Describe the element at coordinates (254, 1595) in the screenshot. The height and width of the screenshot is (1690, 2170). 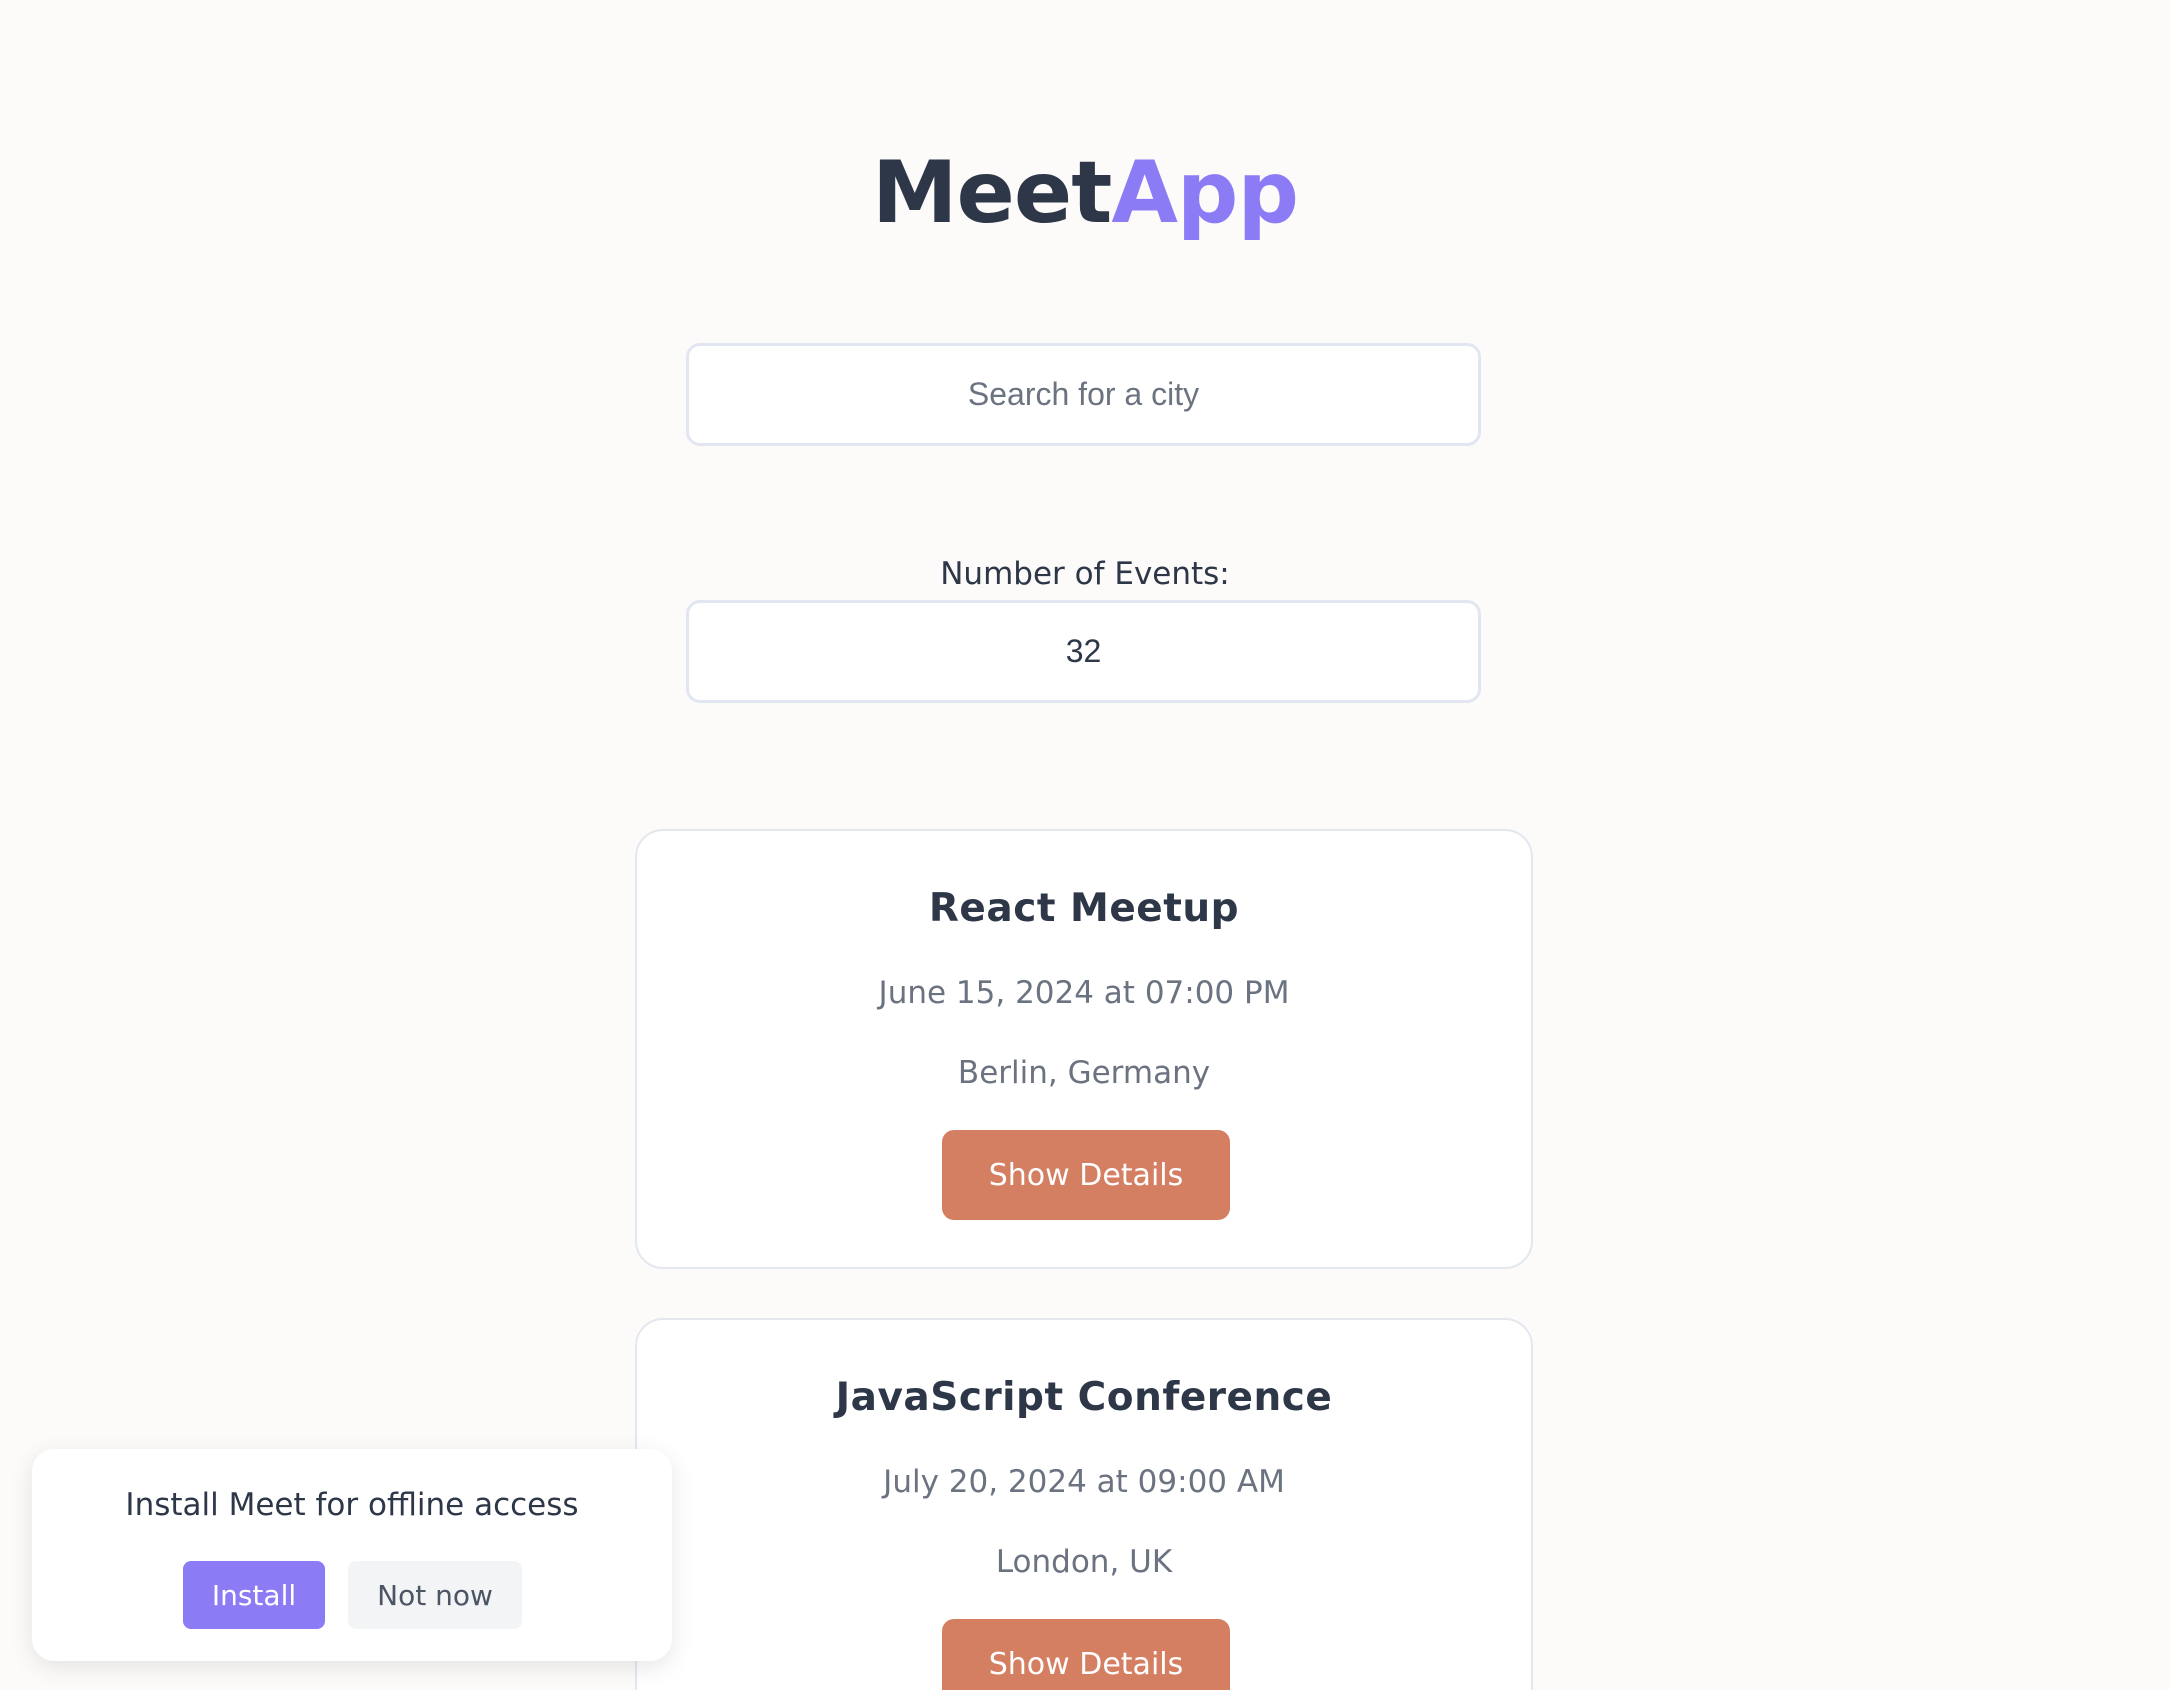
I see `install-button: Install` at that location.